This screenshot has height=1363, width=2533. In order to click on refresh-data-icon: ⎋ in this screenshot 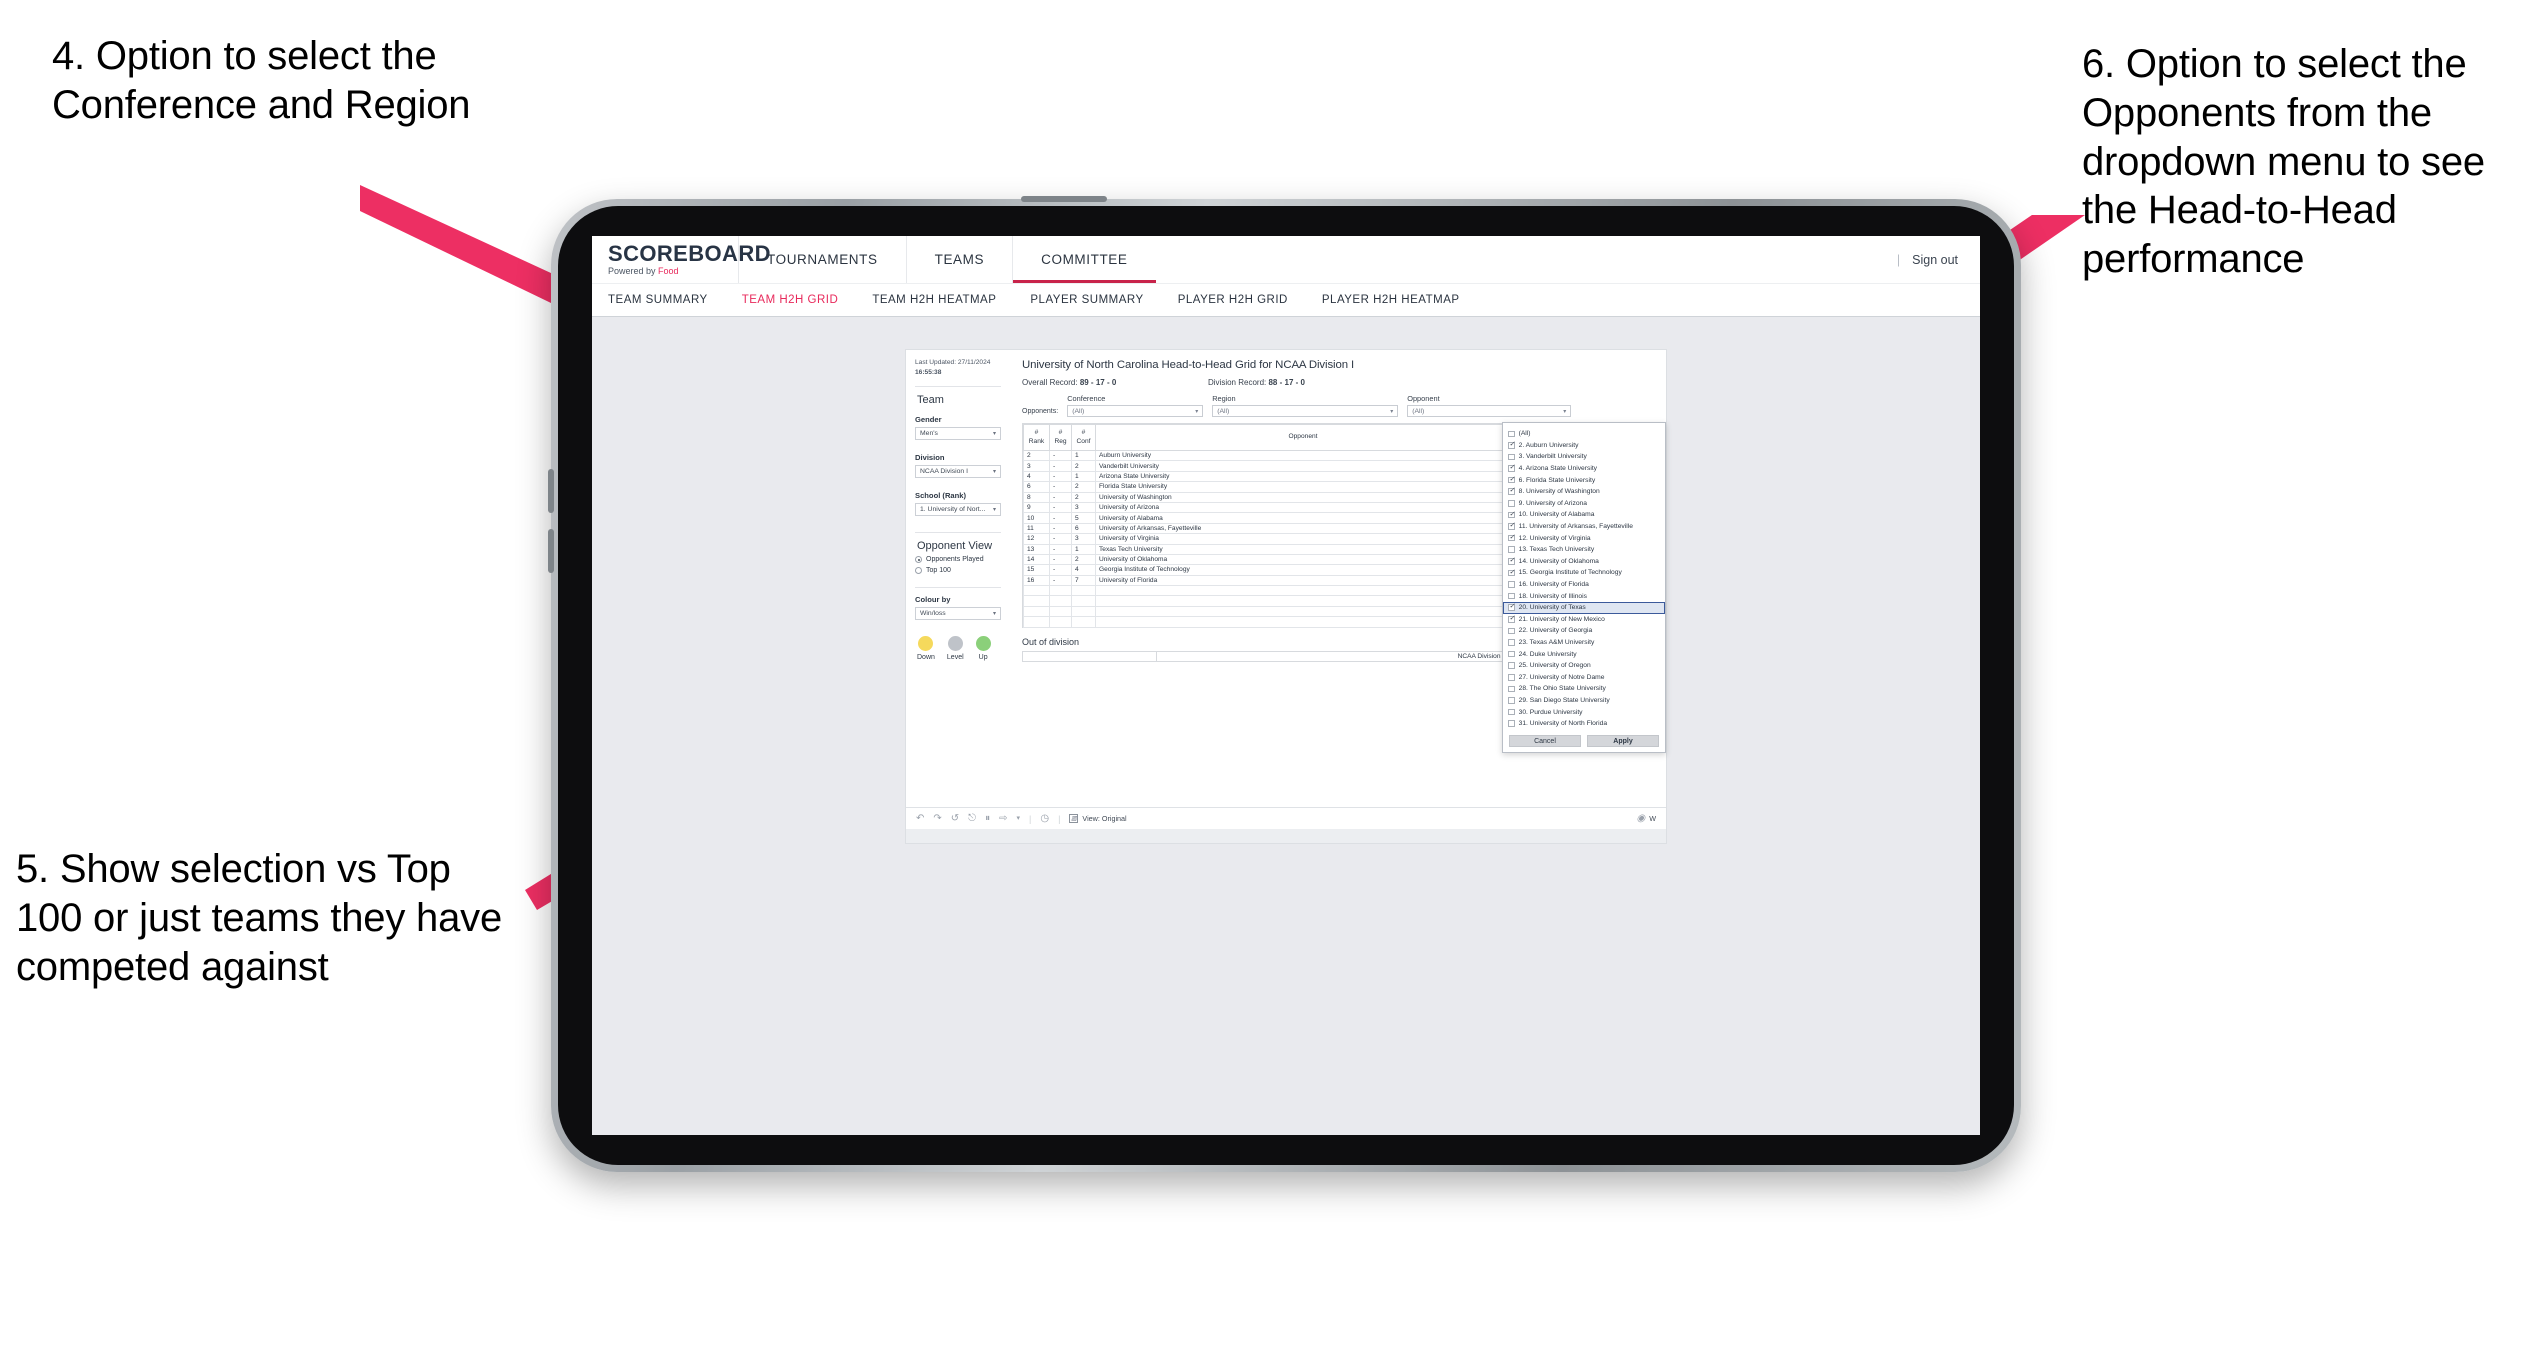, I will do `click(972, 818)`.